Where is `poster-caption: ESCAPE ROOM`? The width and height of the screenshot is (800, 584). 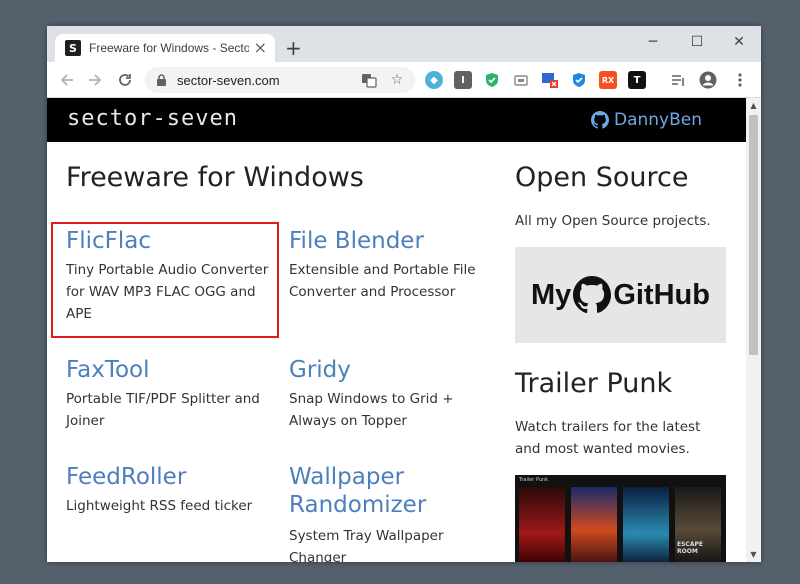
poster-caption: ESCAPE ROOM is located at coordinates (690, 548).